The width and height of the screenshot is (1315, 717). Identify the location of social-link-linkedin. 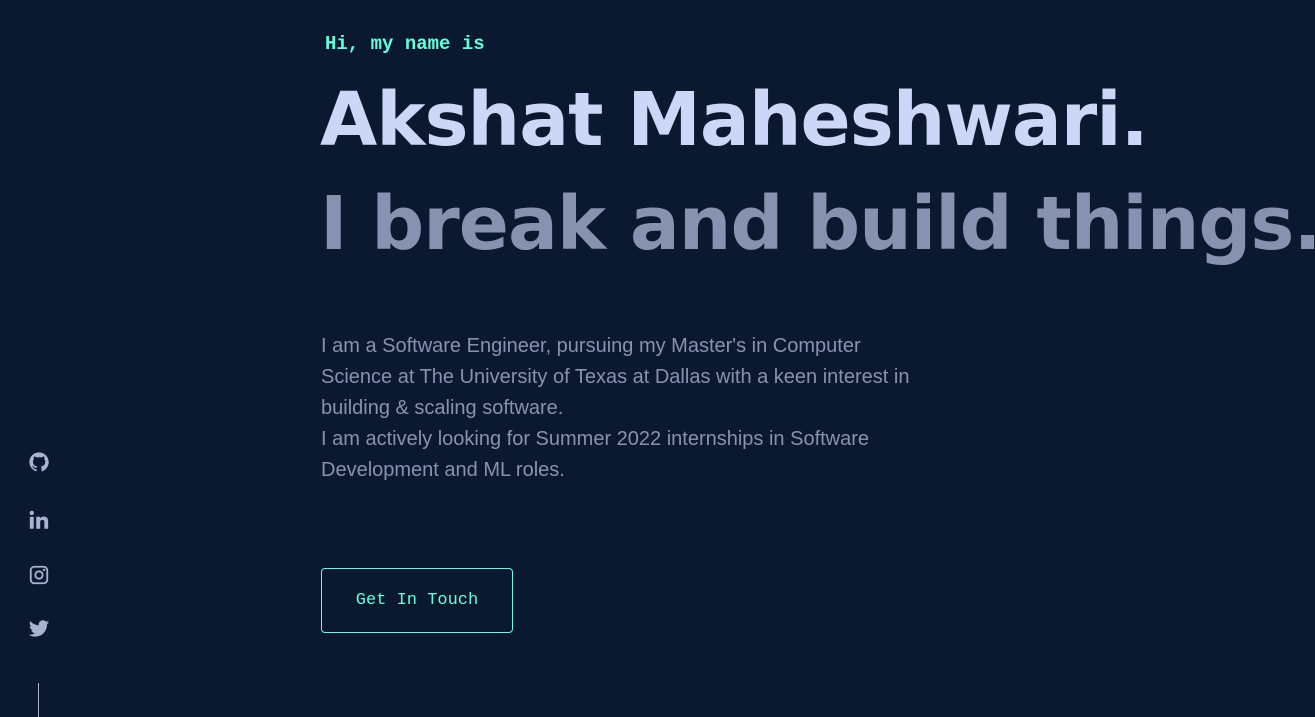
(39, 520).